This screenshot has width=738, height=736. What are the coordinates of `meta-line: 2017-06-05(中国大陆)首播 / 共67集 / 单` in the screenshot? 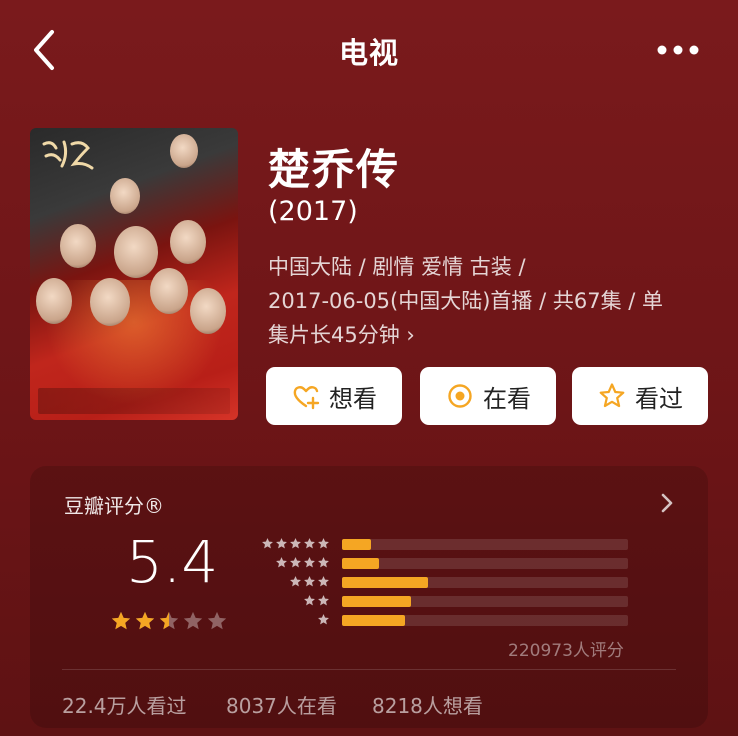 It's located at (466, 301).